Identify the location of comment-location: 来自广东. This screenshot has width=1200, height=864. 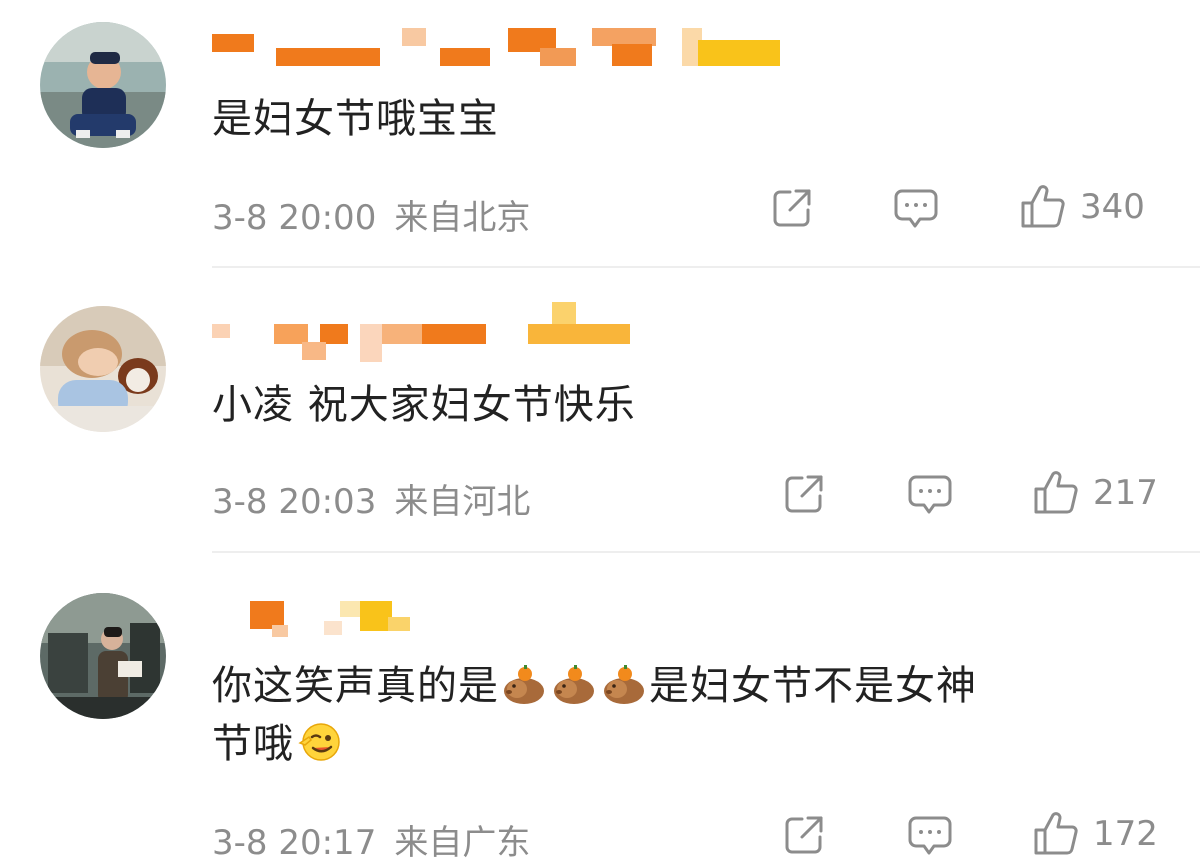
(462, 843).